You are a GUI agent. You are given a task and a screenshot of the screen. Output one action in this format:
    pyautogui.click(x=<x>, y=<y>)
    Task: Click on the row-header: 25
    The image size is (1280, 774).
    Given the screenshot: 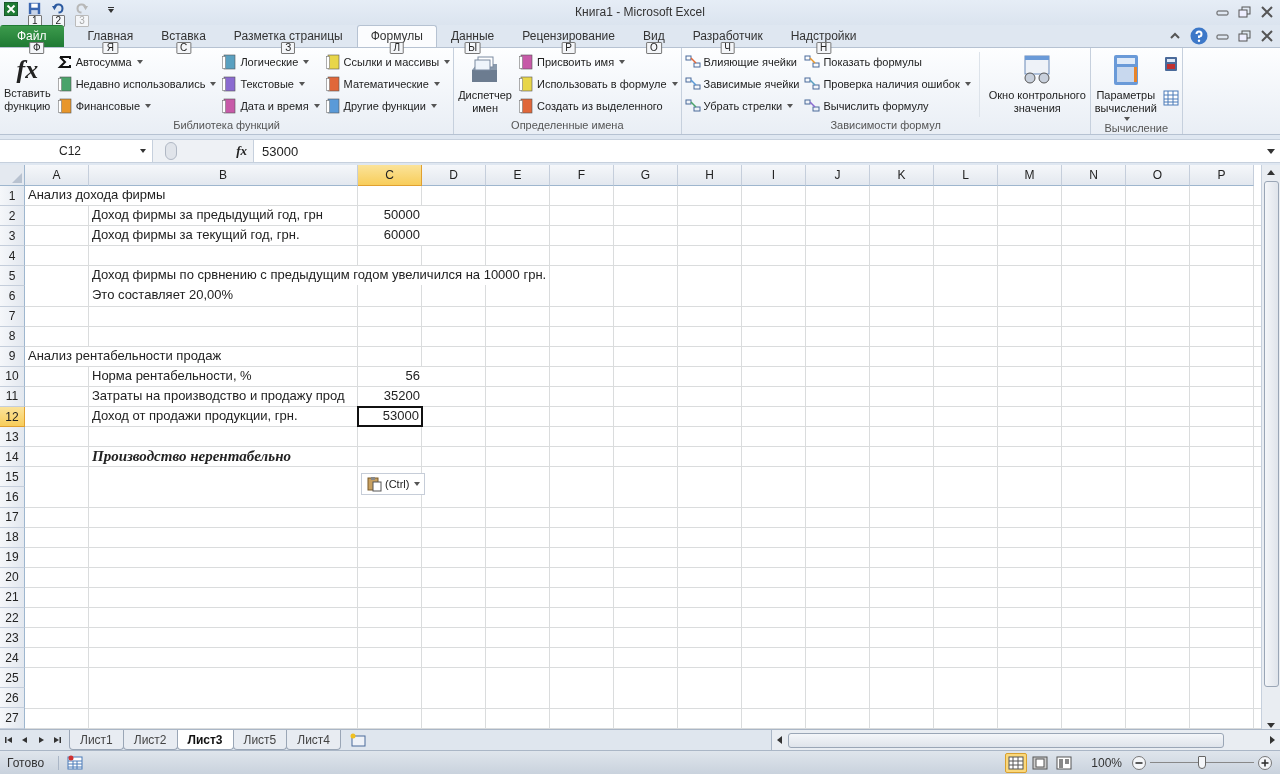 What is the action you would take?
    pyautogui.click(x=12, y=678)
    